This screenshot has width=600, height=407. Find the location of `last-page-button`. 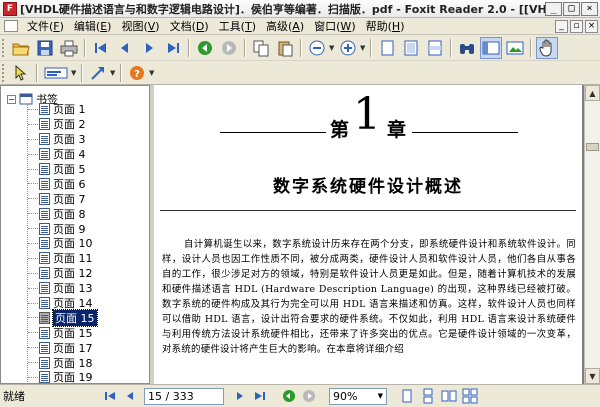

last-page-button is located at coordinates (173, 48).